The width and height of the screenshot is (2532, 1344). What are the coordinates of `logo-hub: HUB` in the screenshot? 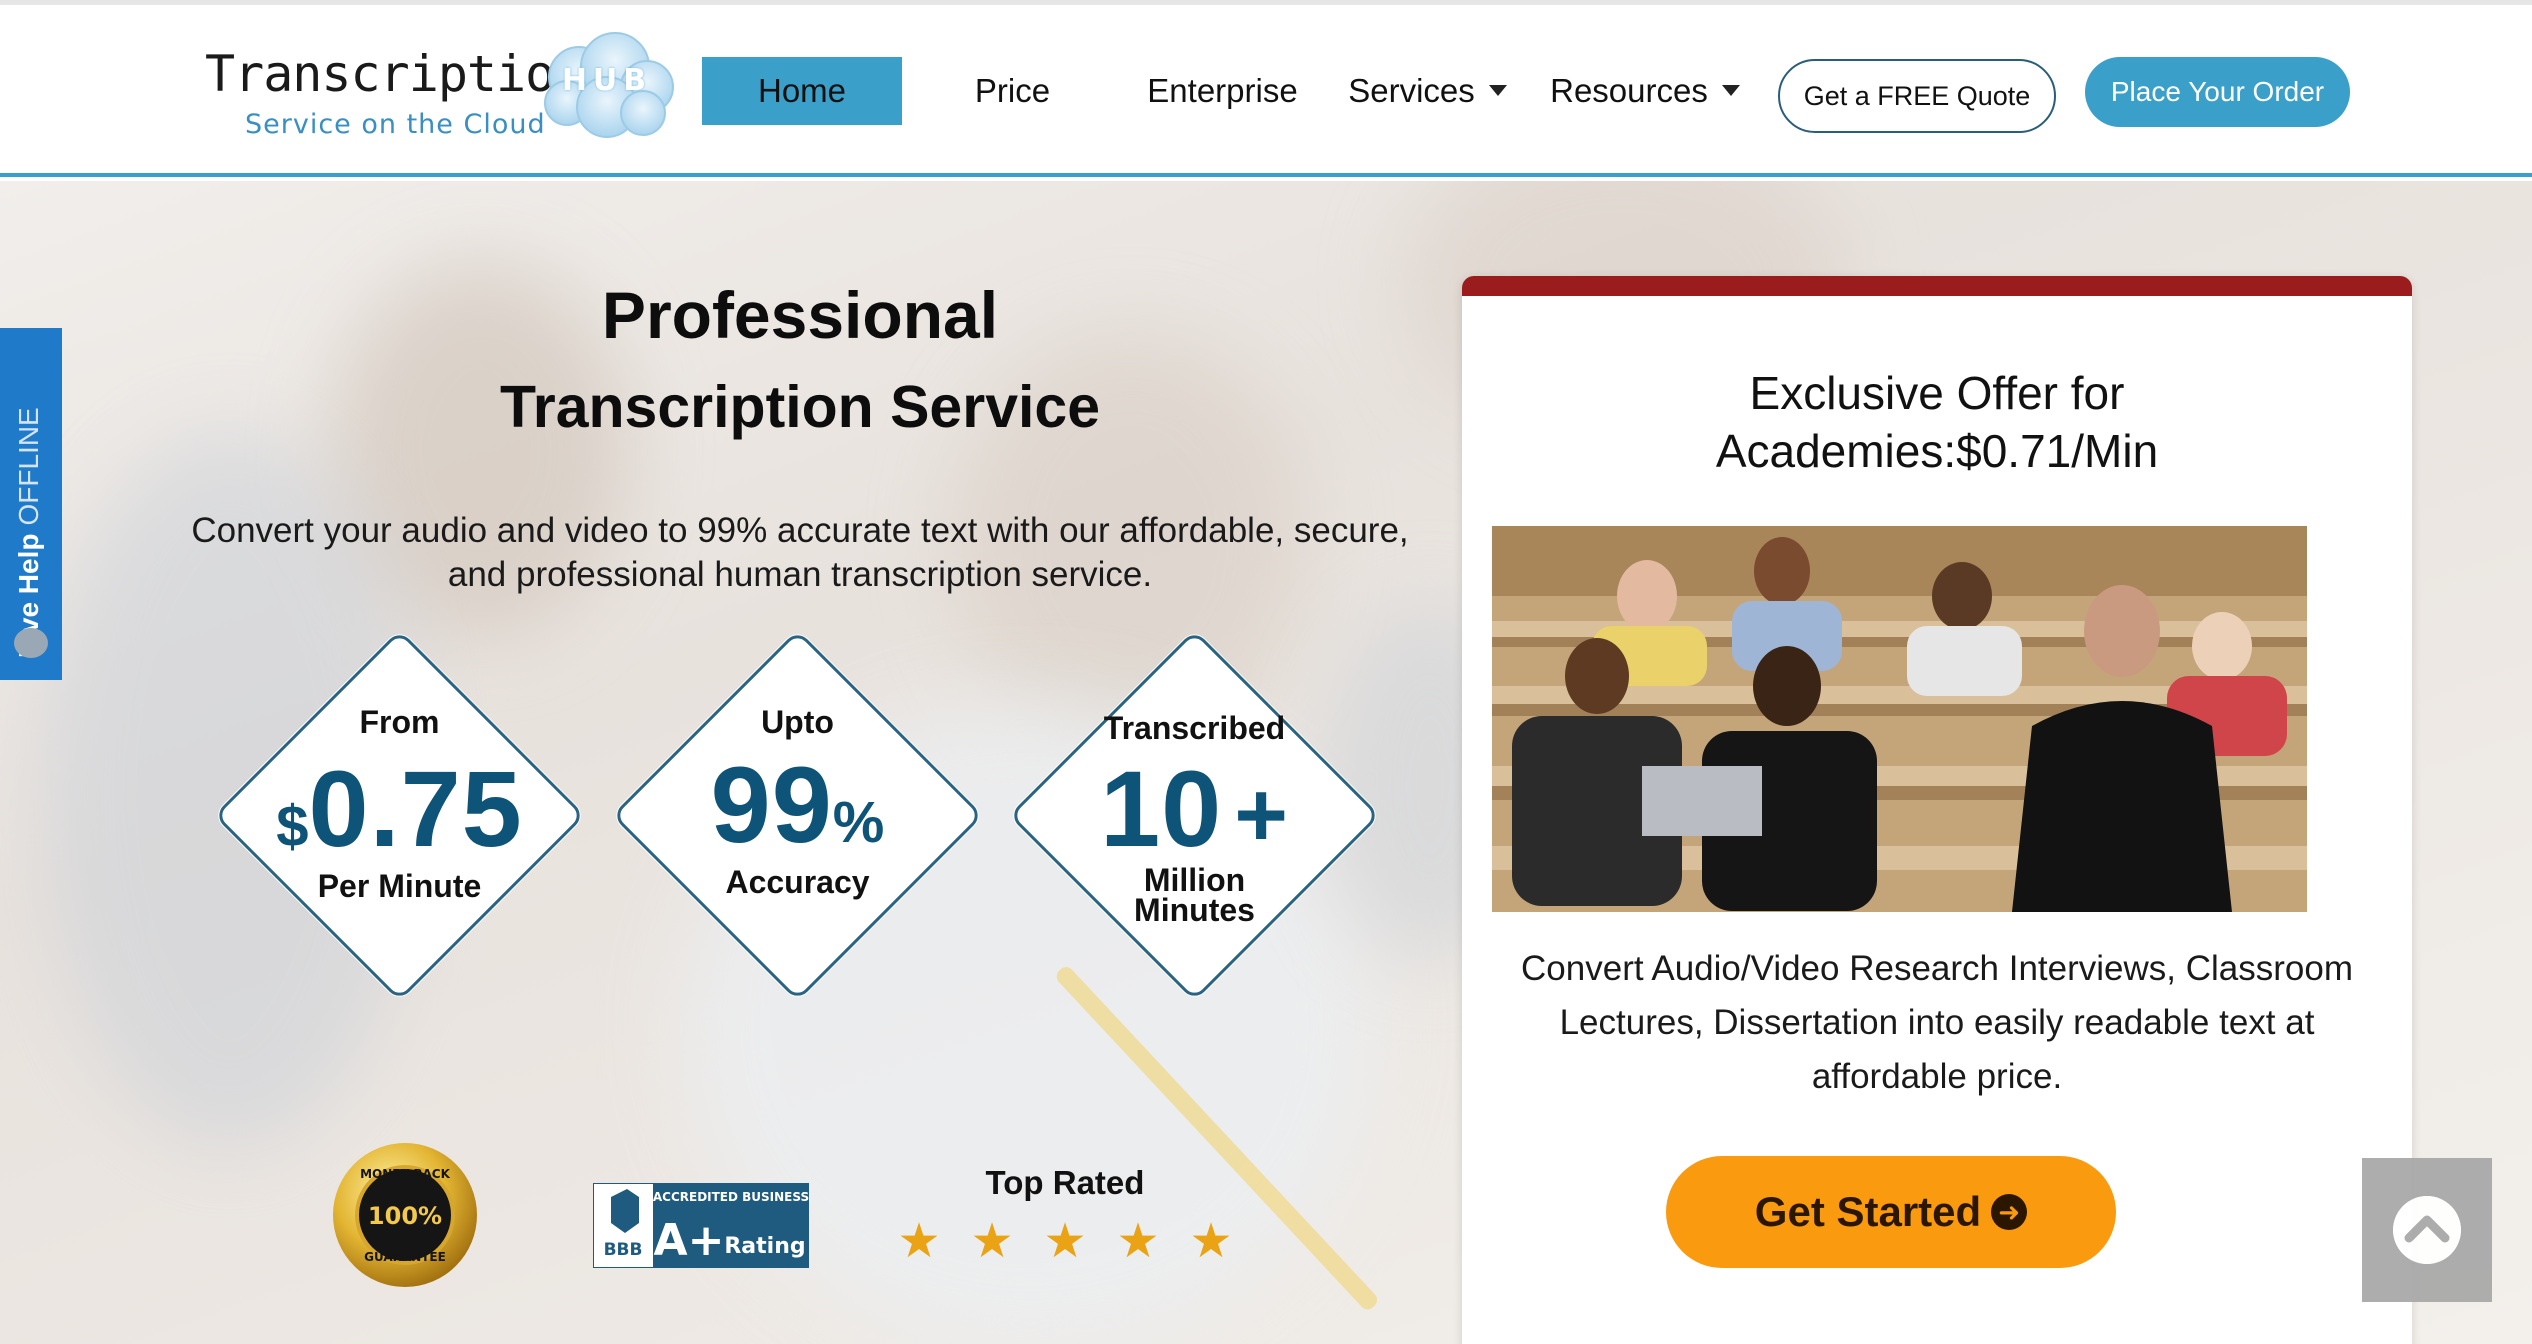 It's located at (607, 80).